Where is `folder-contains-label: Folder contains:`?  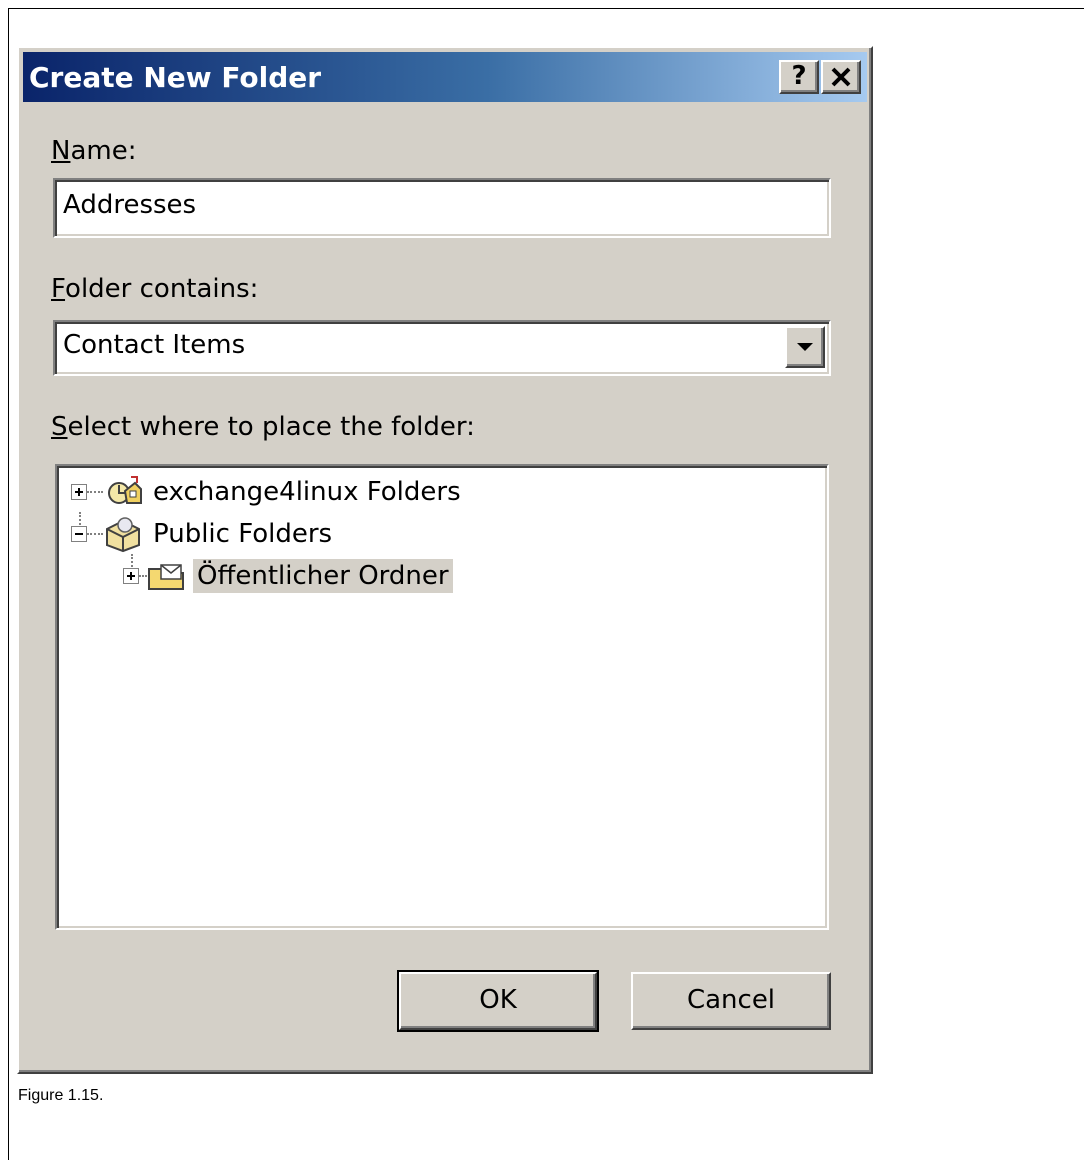 folder-contains-label: Folder contains: is located at coordinates (154, 289).